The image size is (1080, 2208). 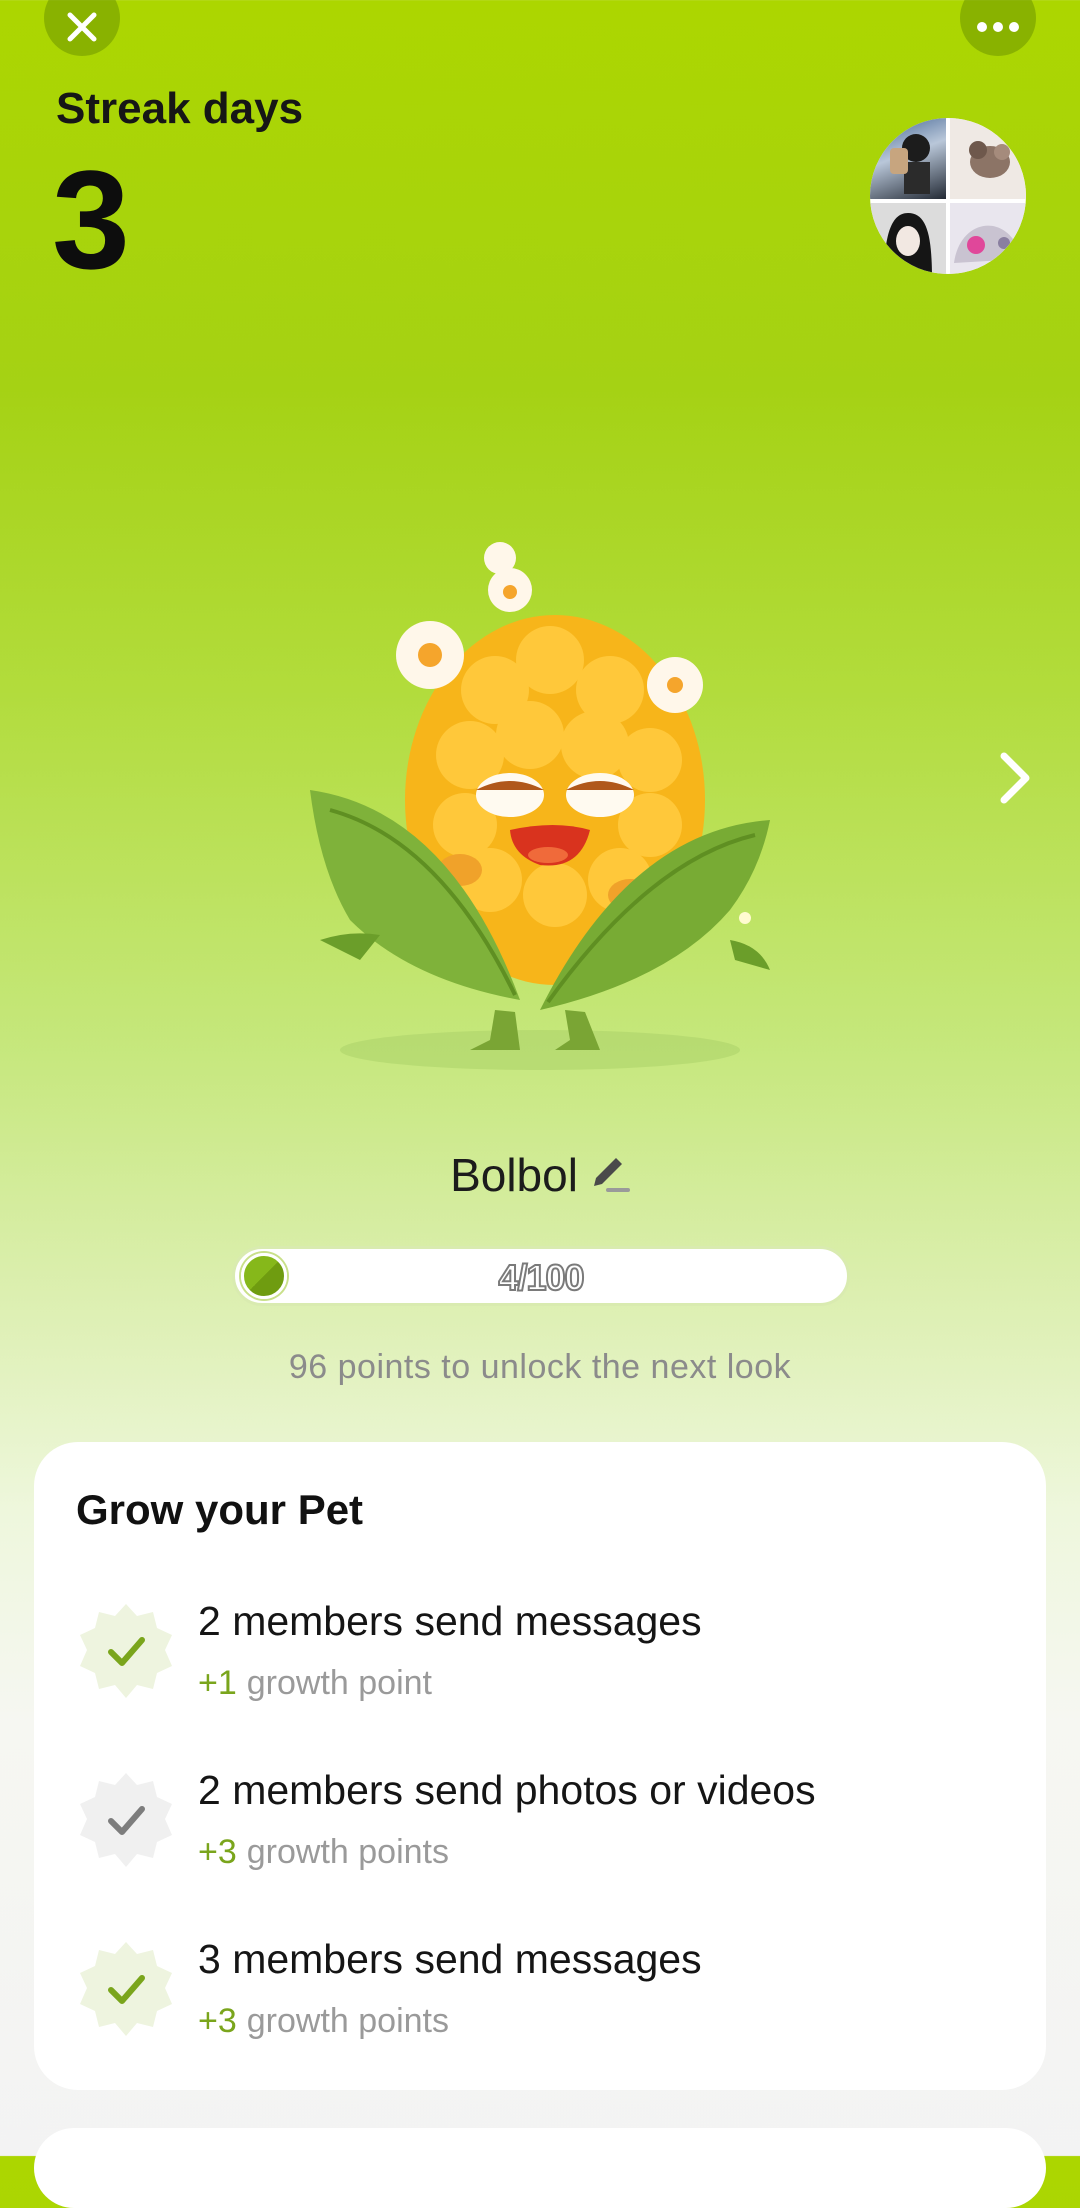 I want to click on list-item: 3 members send messages +3 growth points, so click(x=540, y=1996).